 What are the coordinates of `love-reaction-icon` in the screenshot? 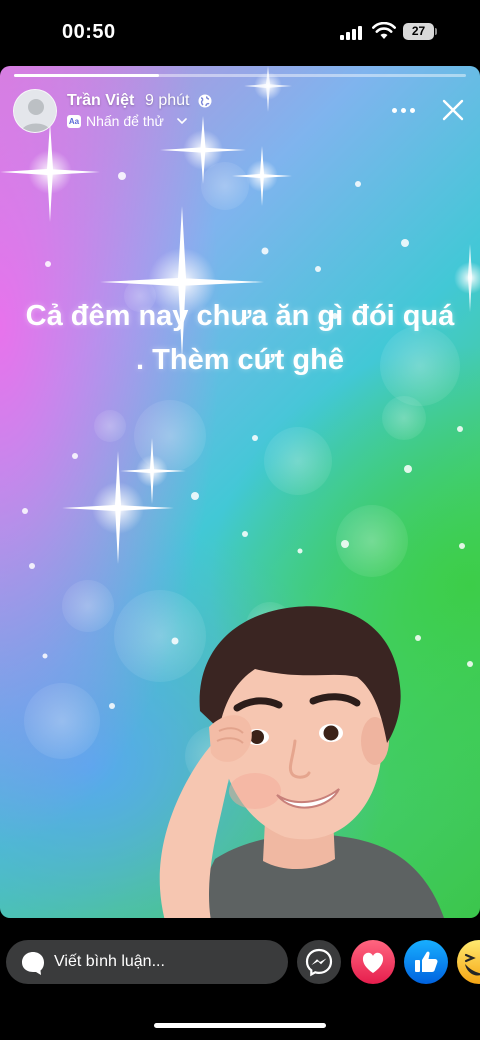 It's located at (373, 962).